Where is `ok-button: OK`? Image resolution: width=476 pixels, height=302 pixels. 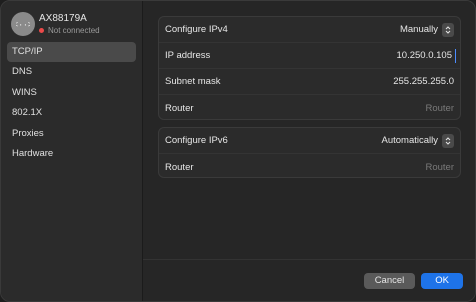 ok-button: OK is located at coordinates (442, 281).